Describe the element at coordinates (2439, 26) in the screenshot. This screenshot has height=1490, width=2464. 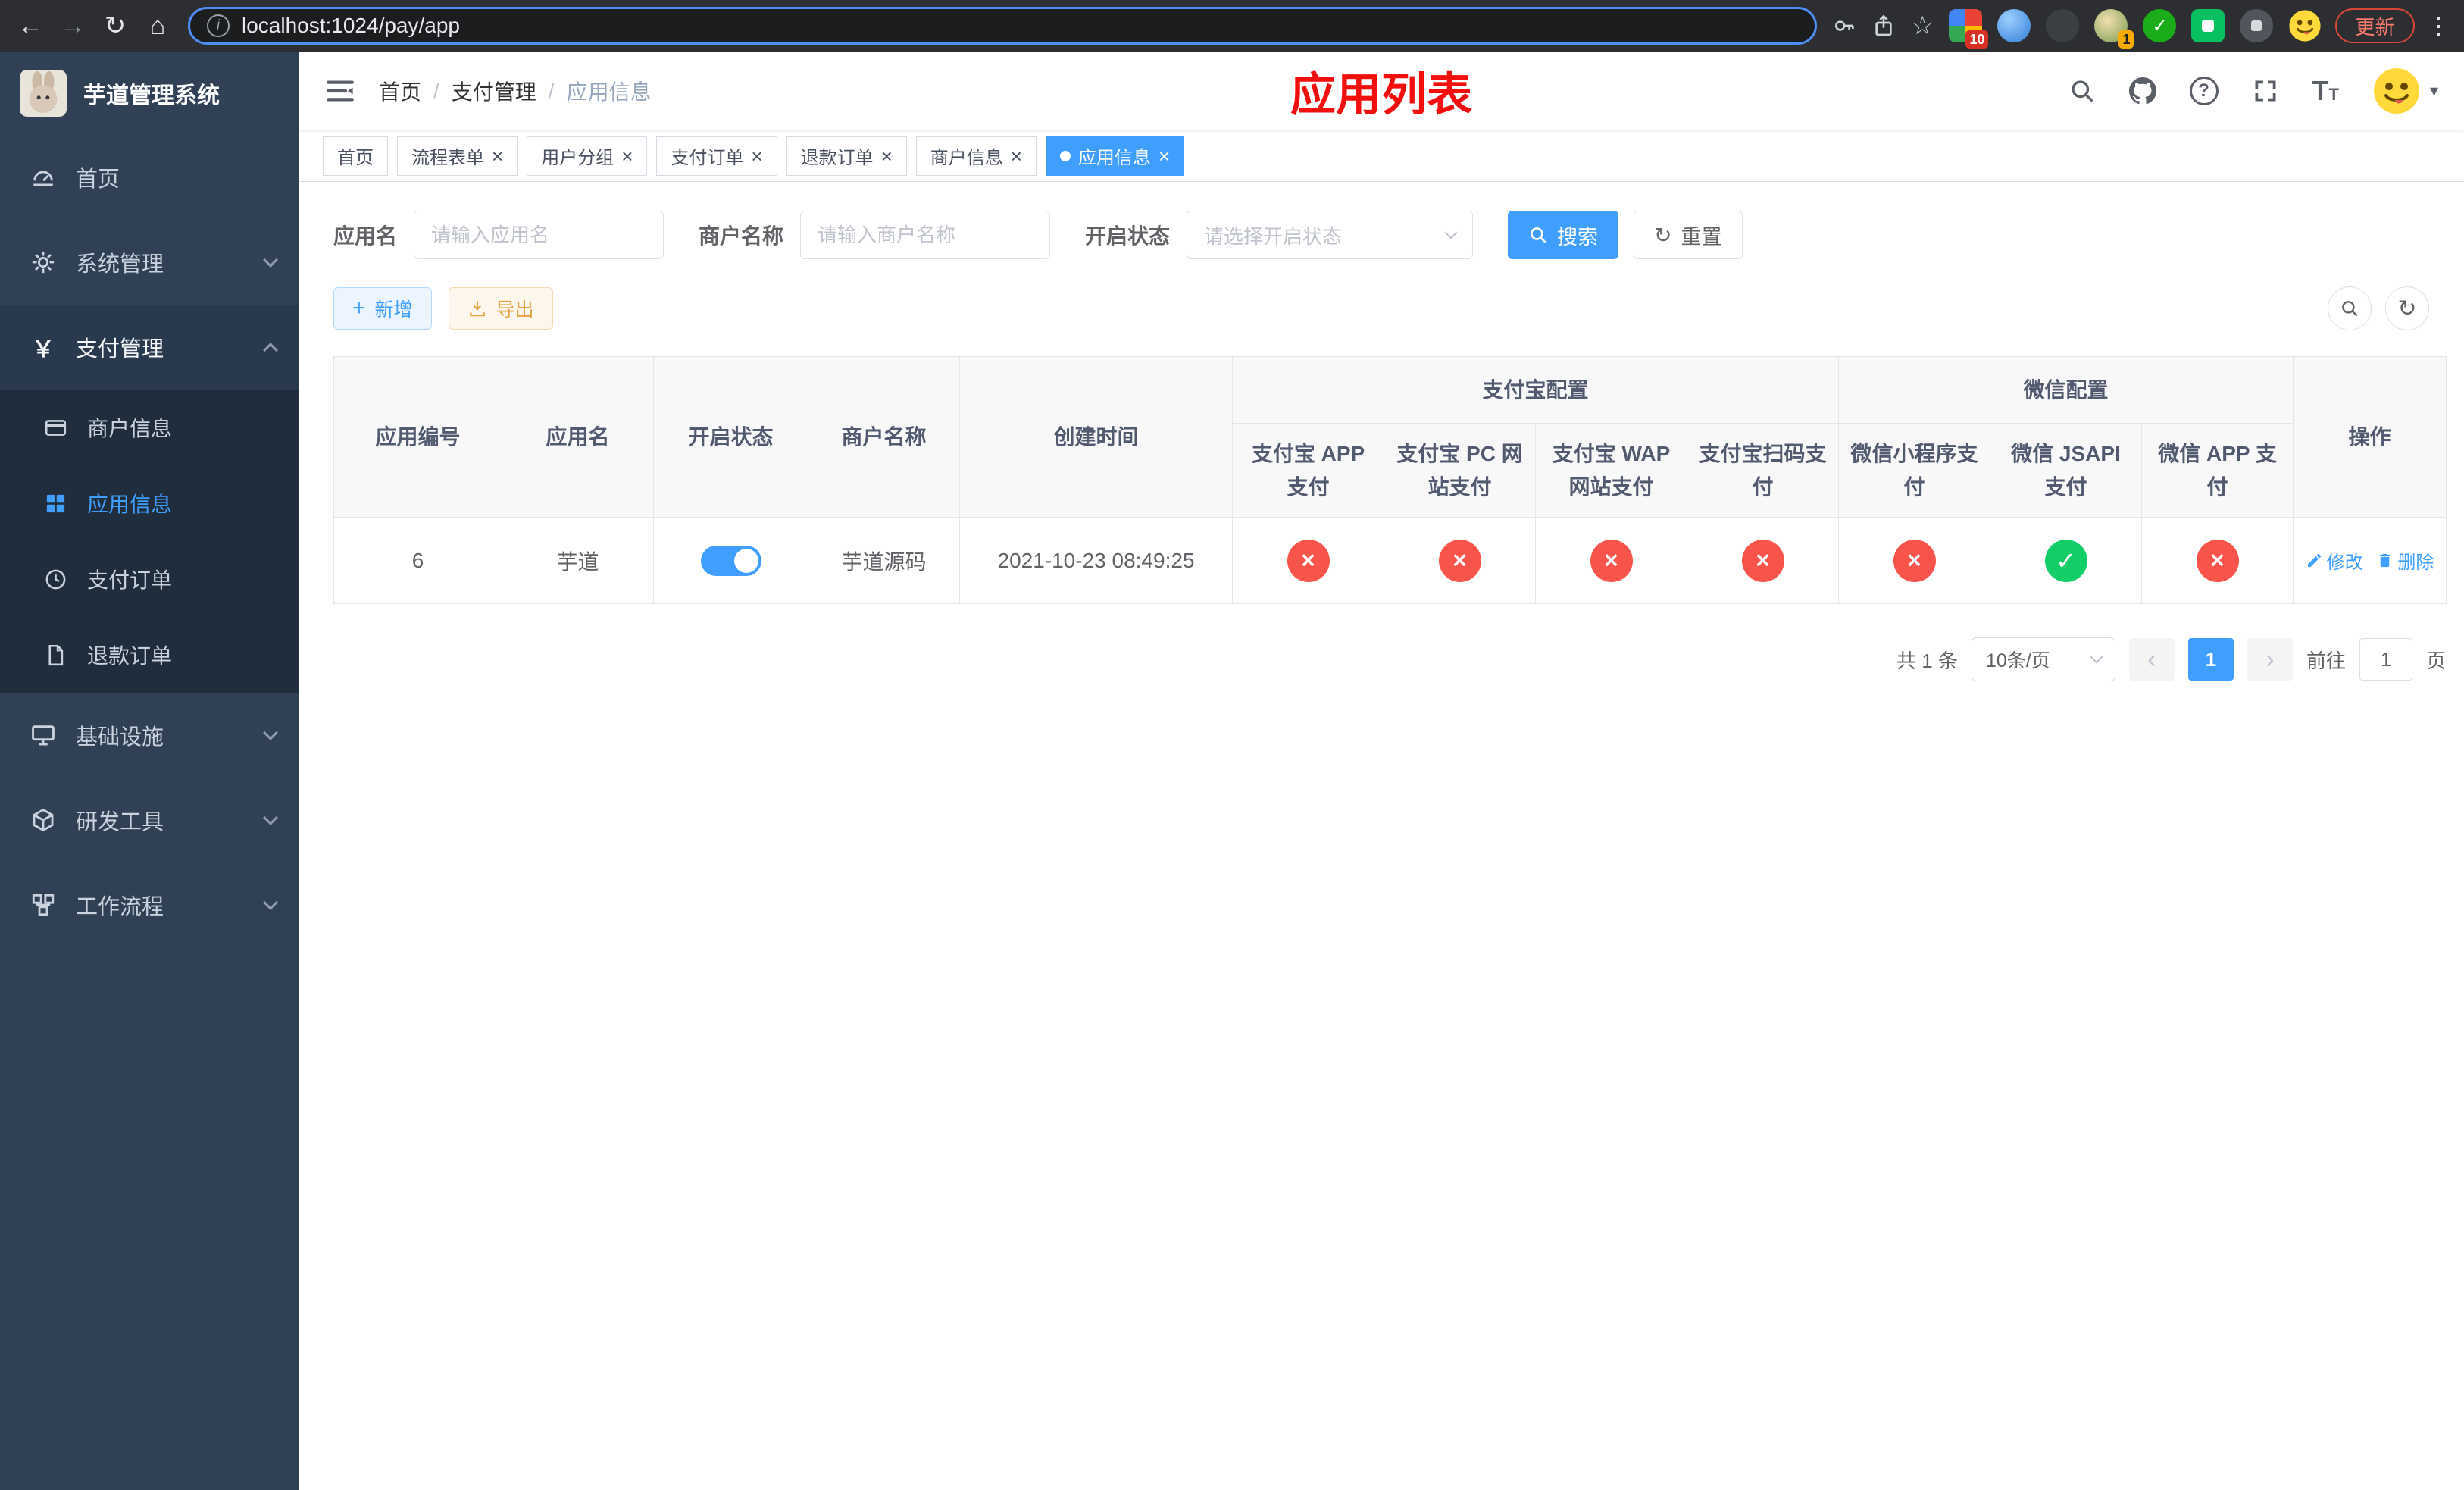
I see `browser-menu-button` at that location.